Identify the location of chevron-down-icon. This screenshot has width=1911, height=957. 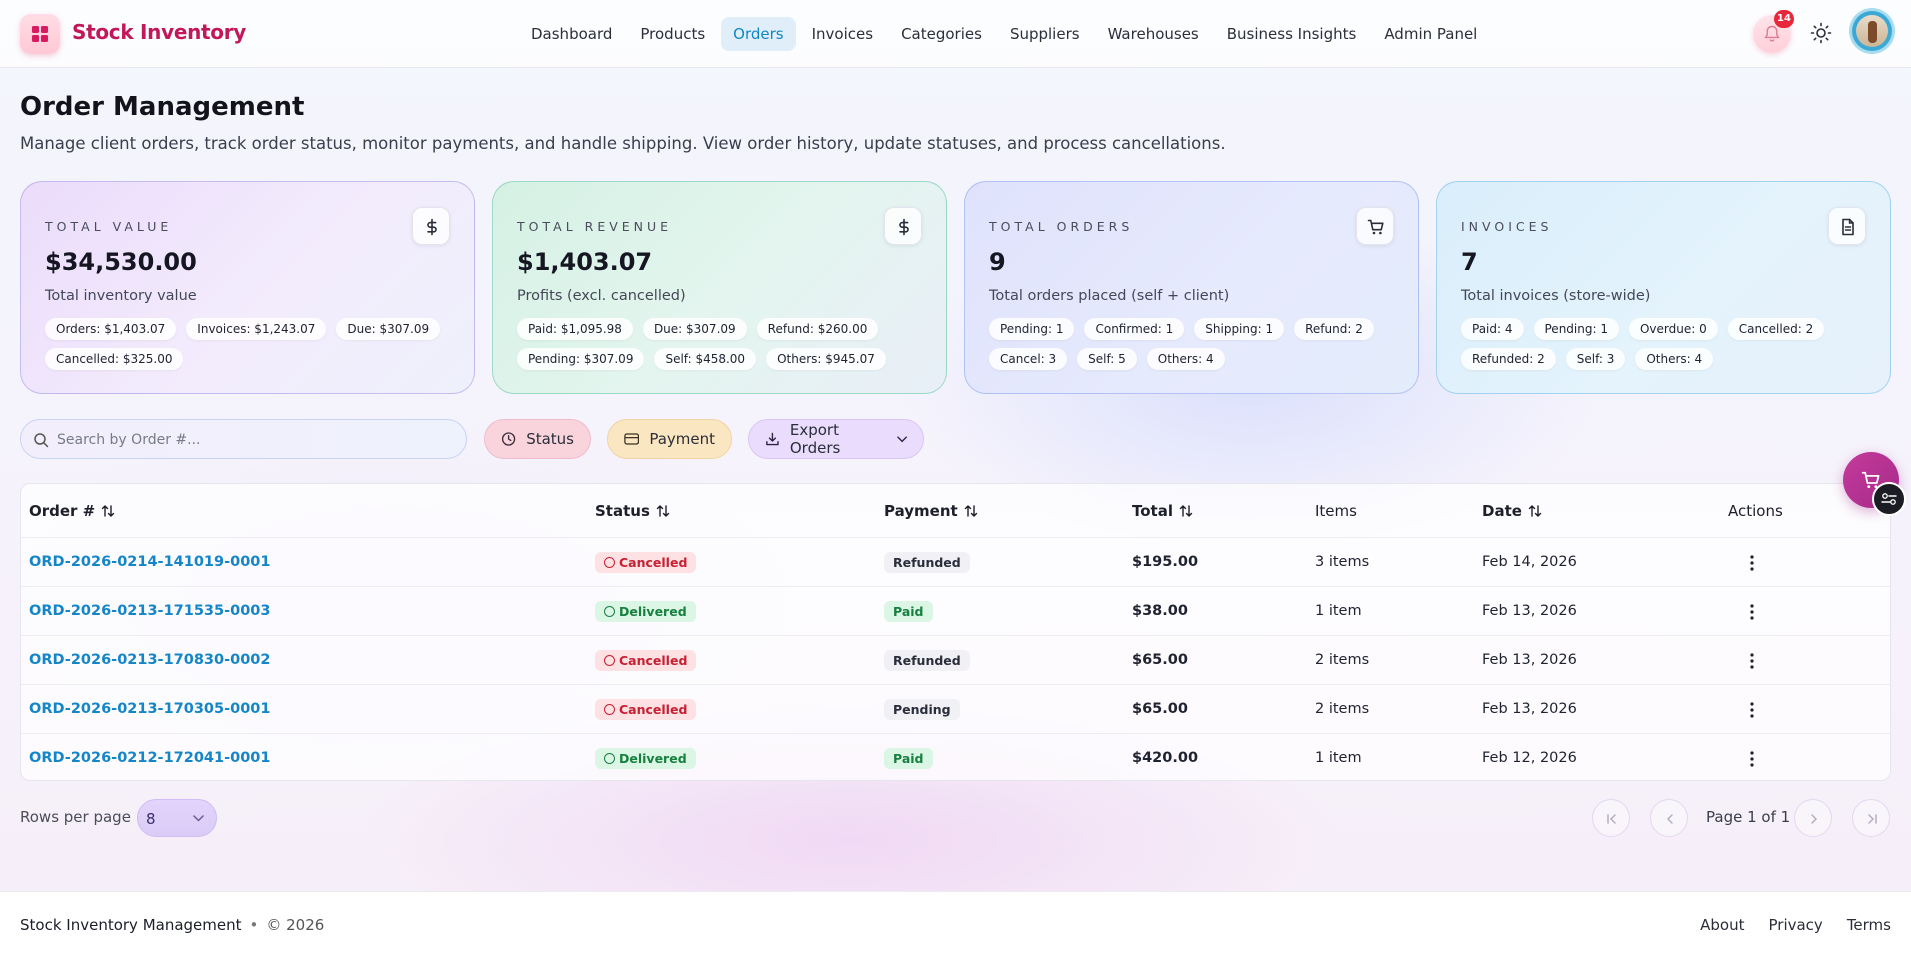
(902, 438).